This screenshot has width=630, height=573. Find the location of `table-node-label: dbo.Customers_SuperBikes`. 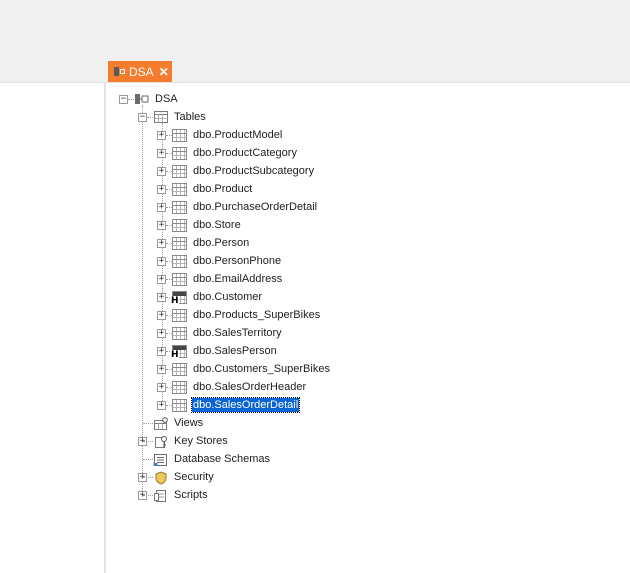

table-node-label: dbo.Customers_SuperBikes is located at coordinates (261, 369).